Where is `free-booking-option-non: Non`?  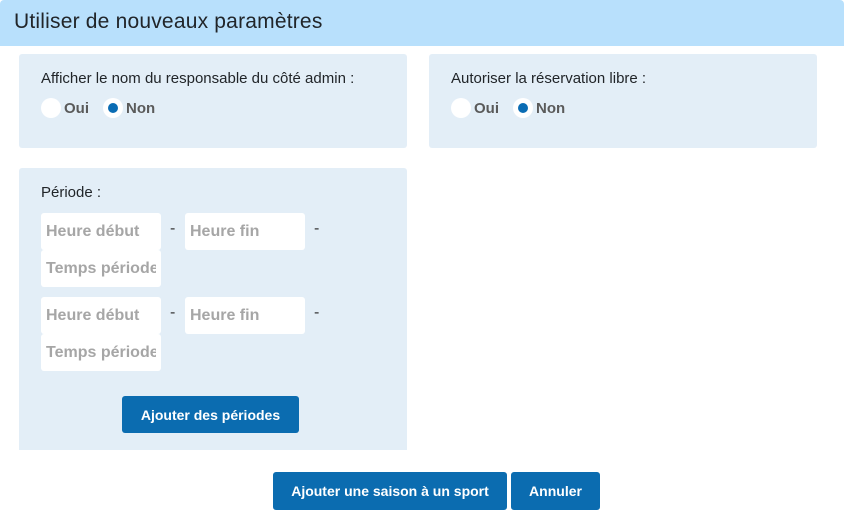 free-booking-option-non: Non is located at coordinates (539, 108).